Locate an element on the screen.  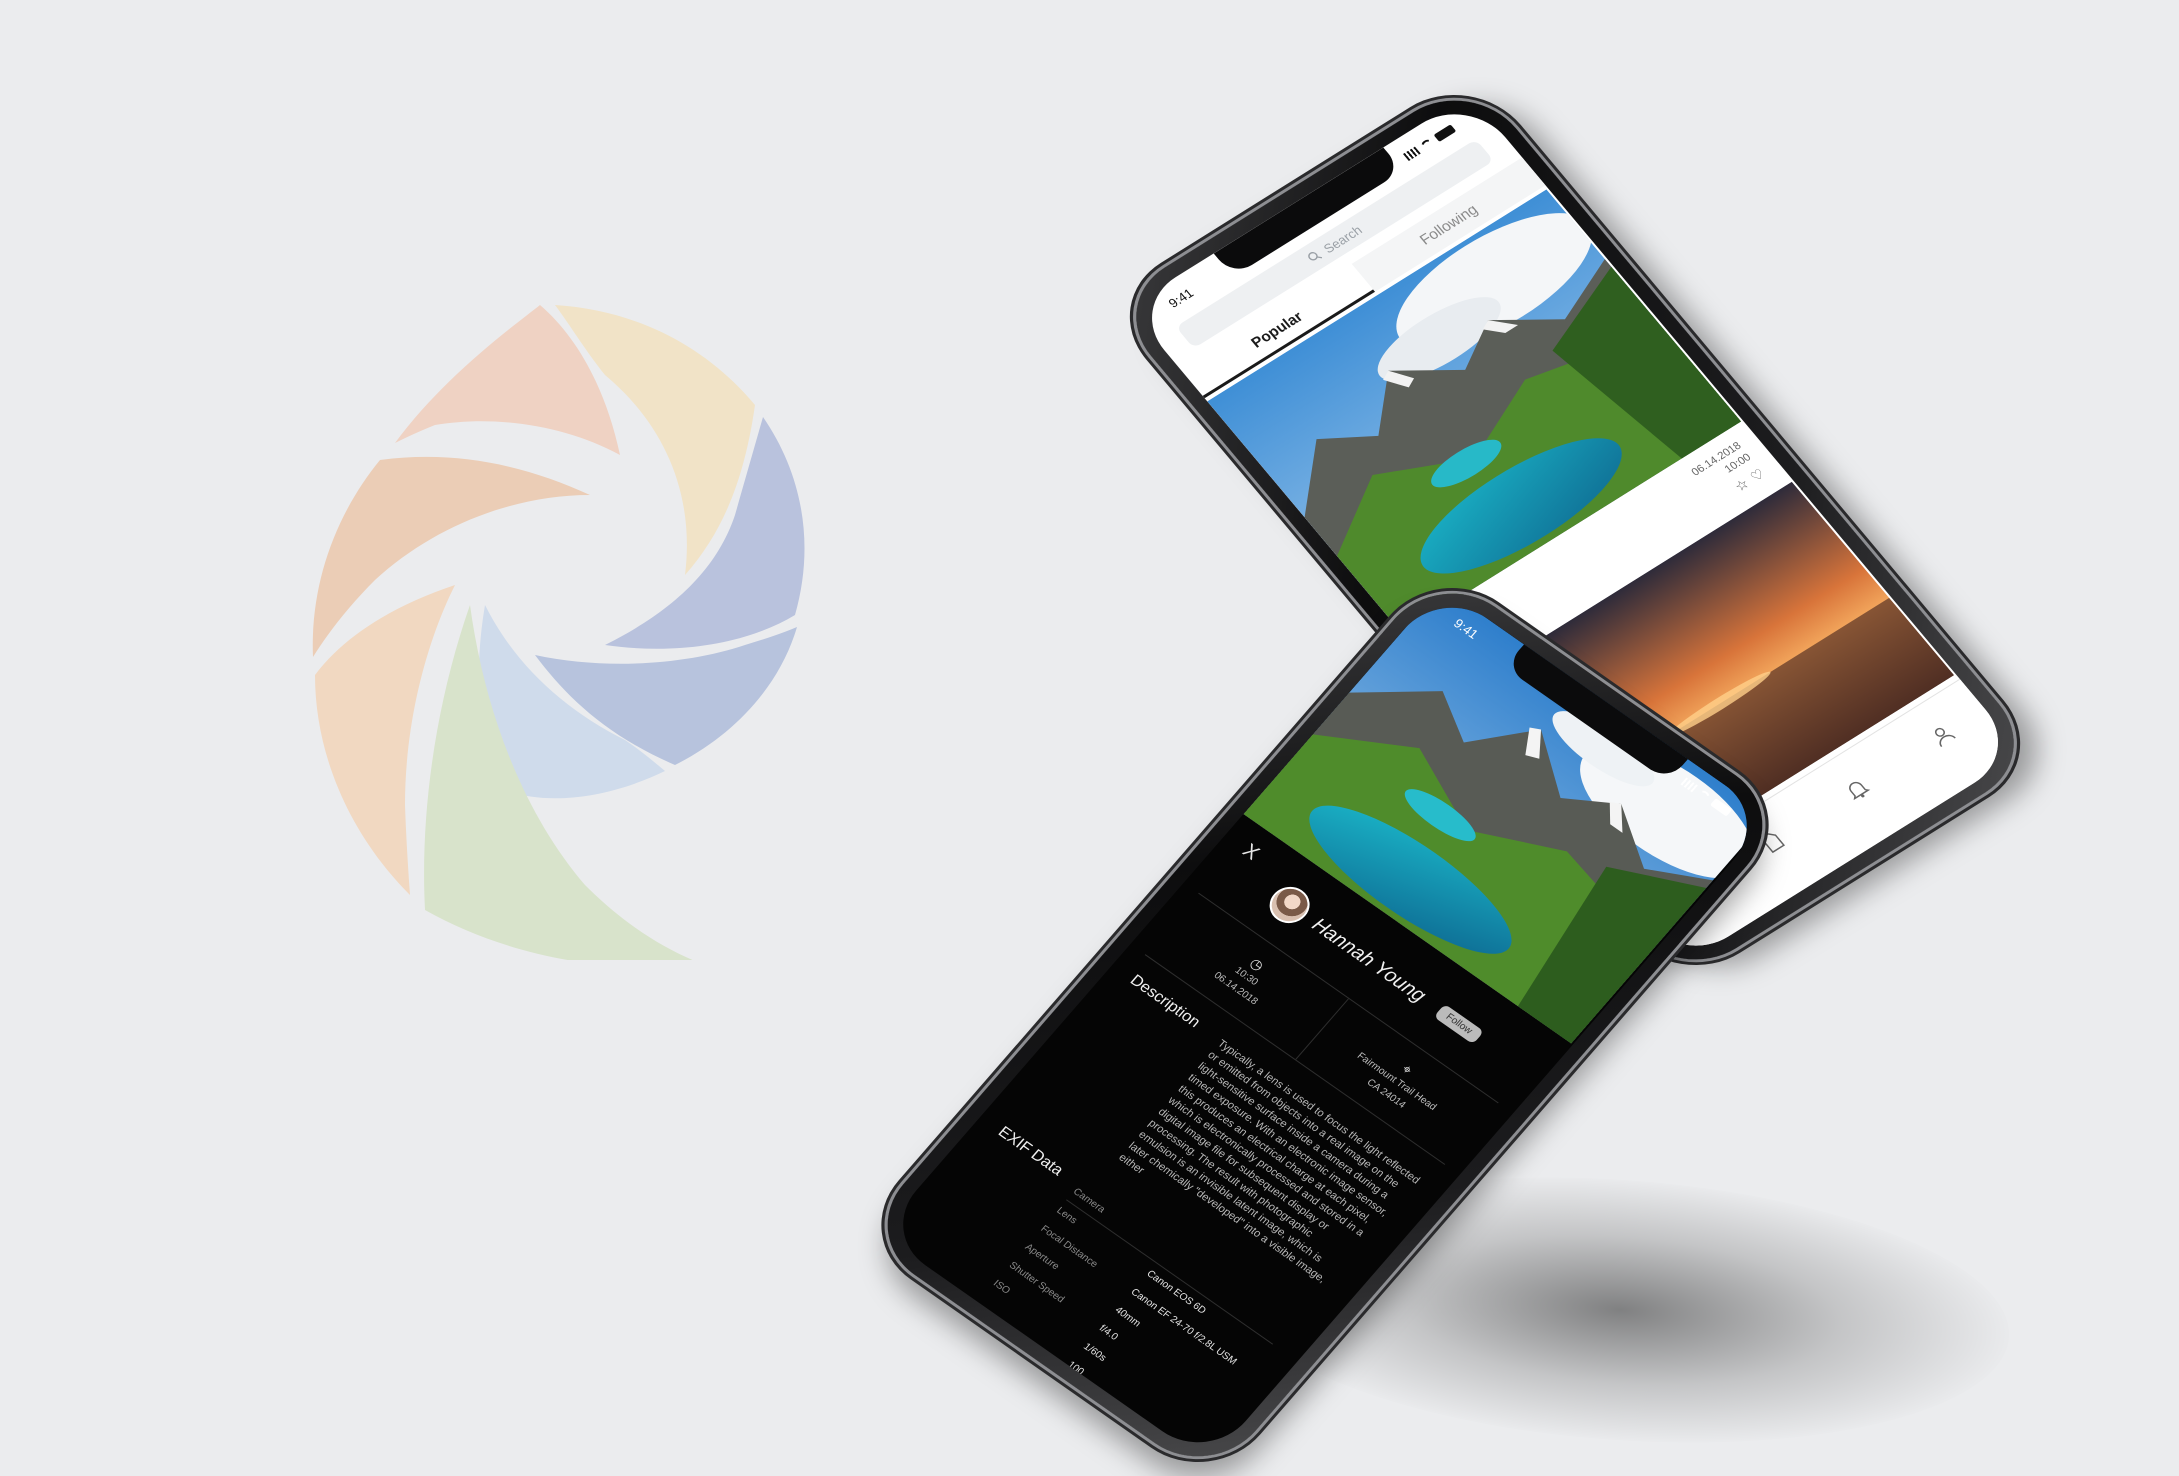
search-placeholder: Search is located at coordinates (1342, 239).